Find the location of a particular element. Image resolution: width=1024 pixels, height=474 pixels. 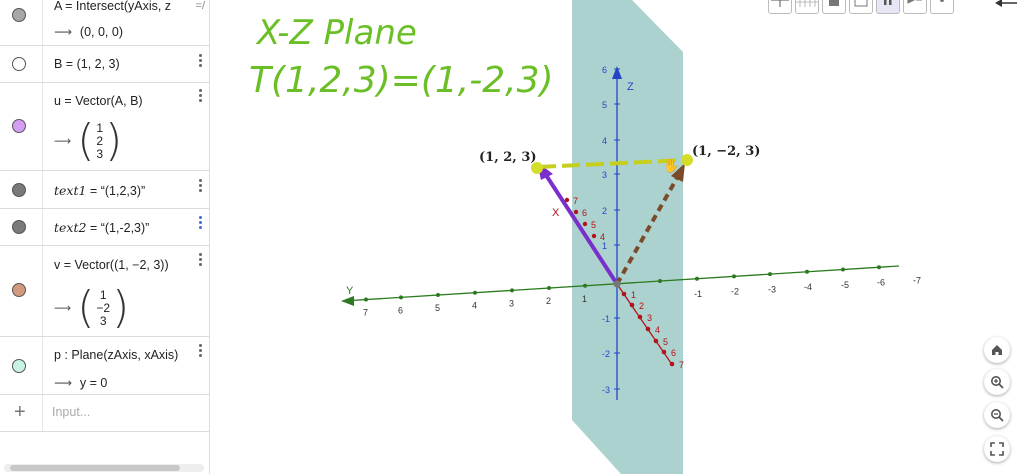

y-axis-arrow is located at coordinates (347, 301).